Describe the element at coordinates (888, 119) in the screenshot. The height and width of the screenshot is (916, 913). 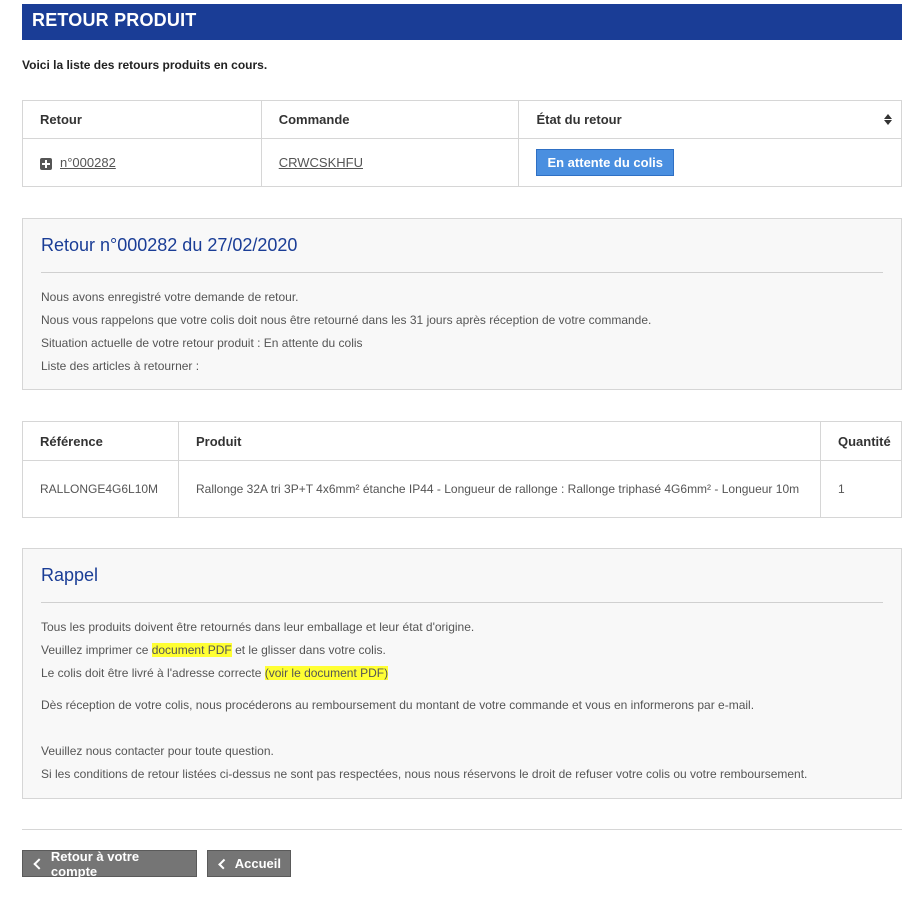
I see `sort-icon` at that location.